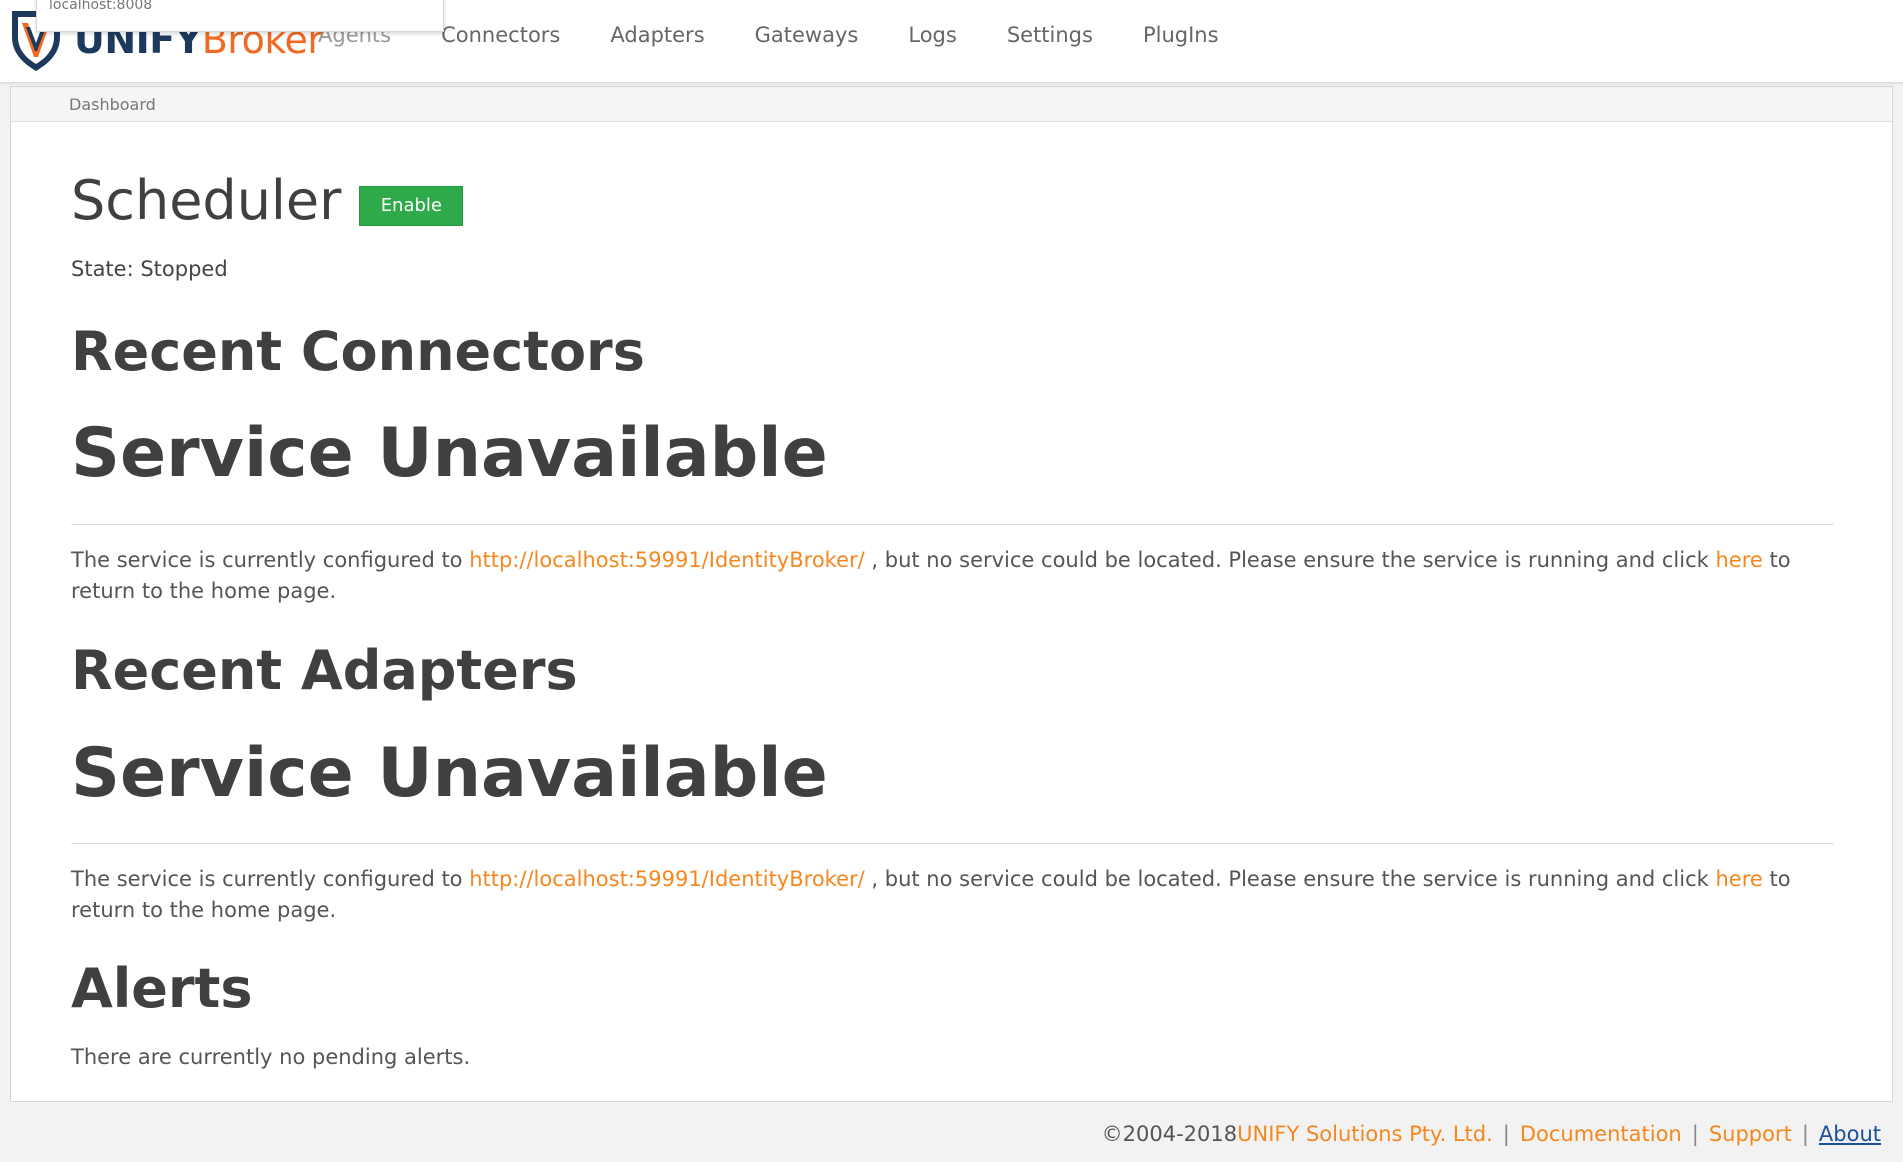  What do you see at coordinates (667, 879) in the screenshot?
I see `adapters-service-url-link: http://localhost:59991/IdentityBroker/` at bounding box center [667, 879].